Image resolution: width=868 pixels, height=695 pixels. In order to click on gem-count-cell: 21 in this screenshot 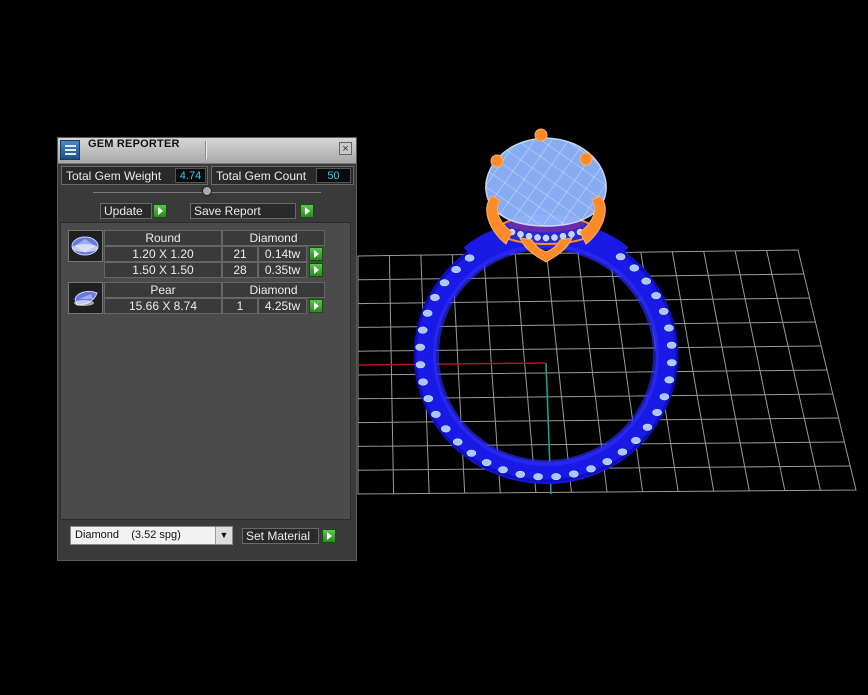, I will do `click(240, 254)`.